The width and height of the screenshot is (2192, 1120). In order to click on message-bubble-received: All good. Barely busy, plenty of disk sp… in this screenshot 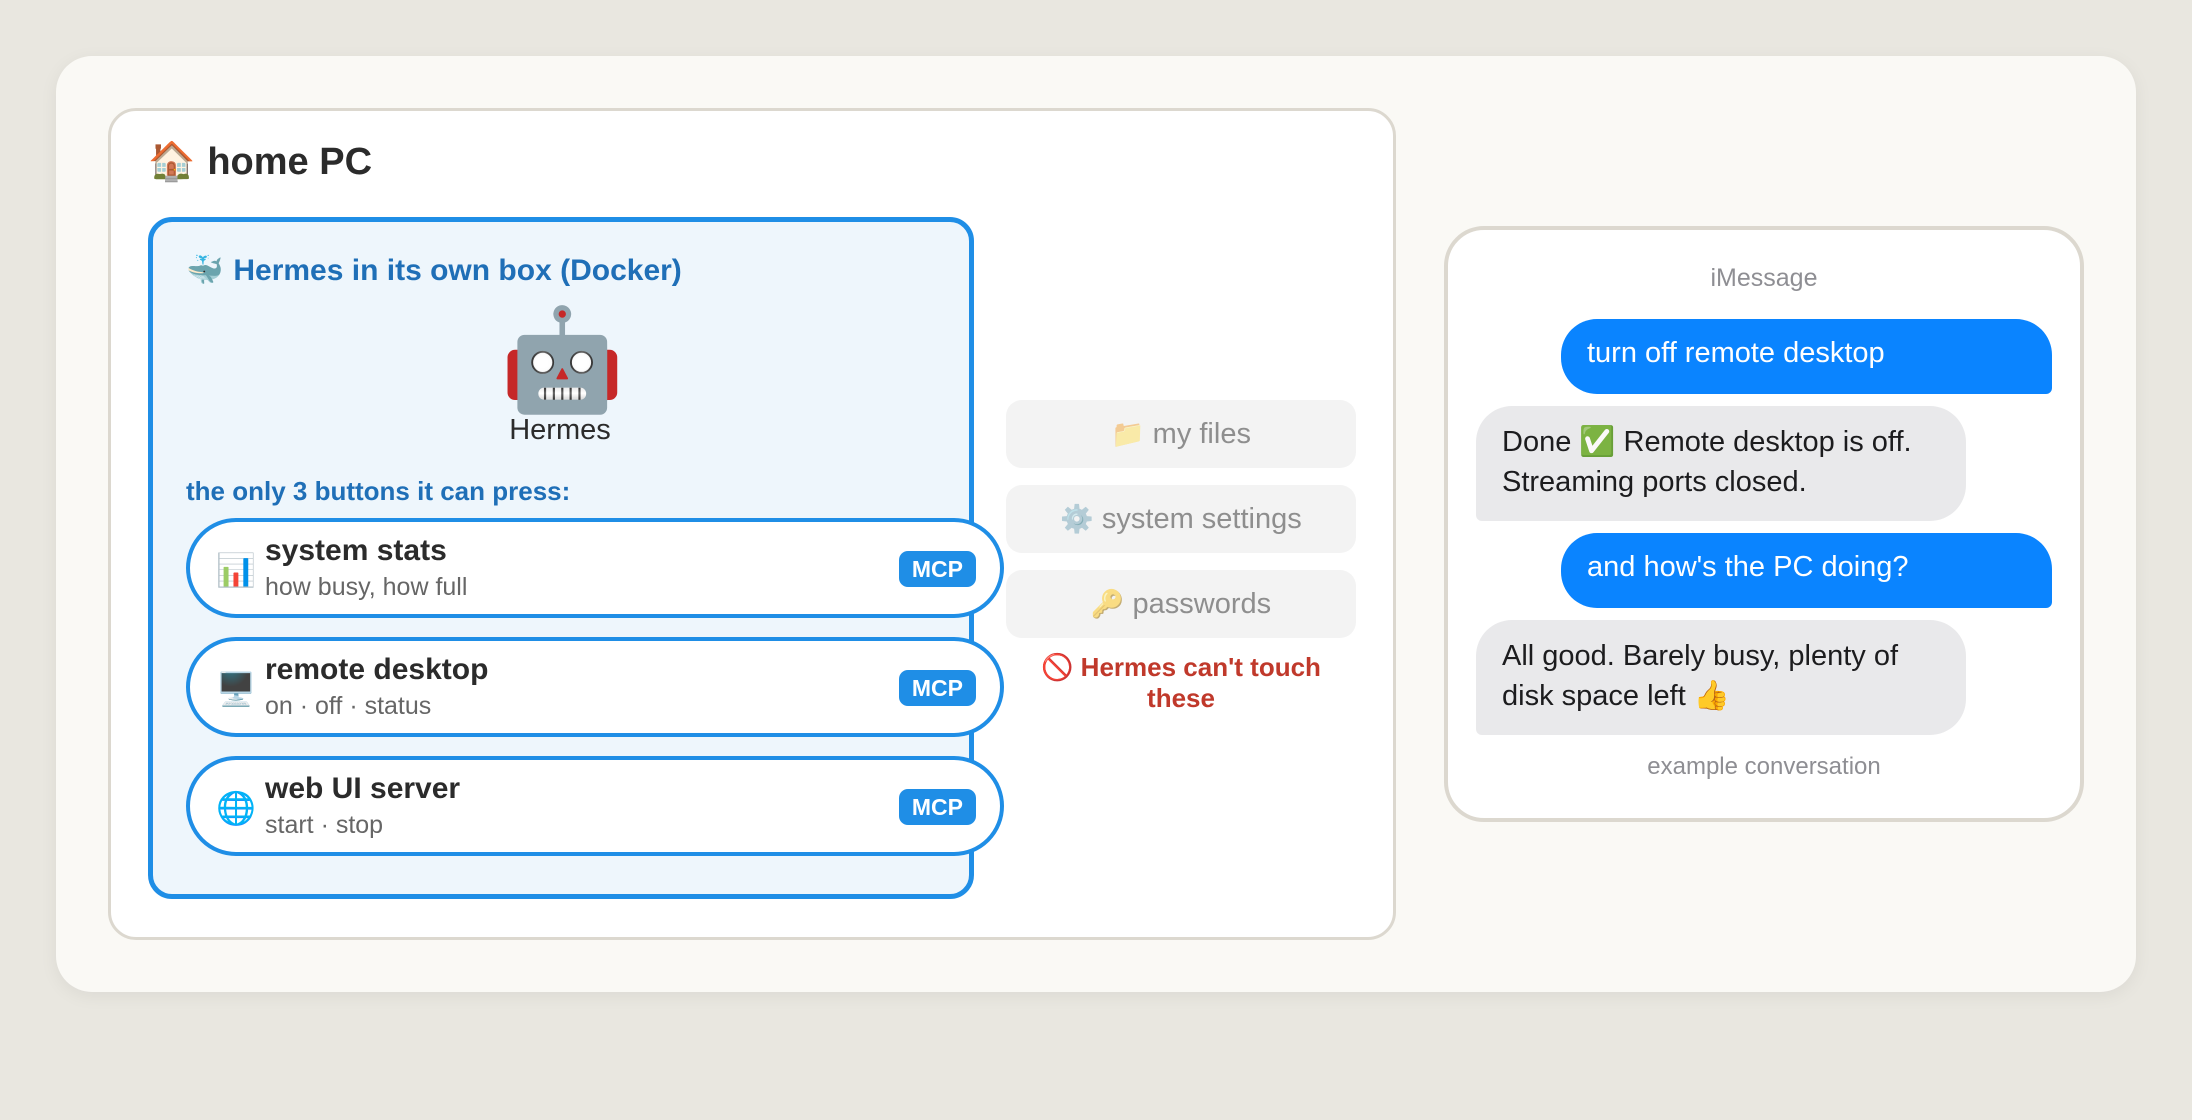, I will do `click(1721, 677)`.